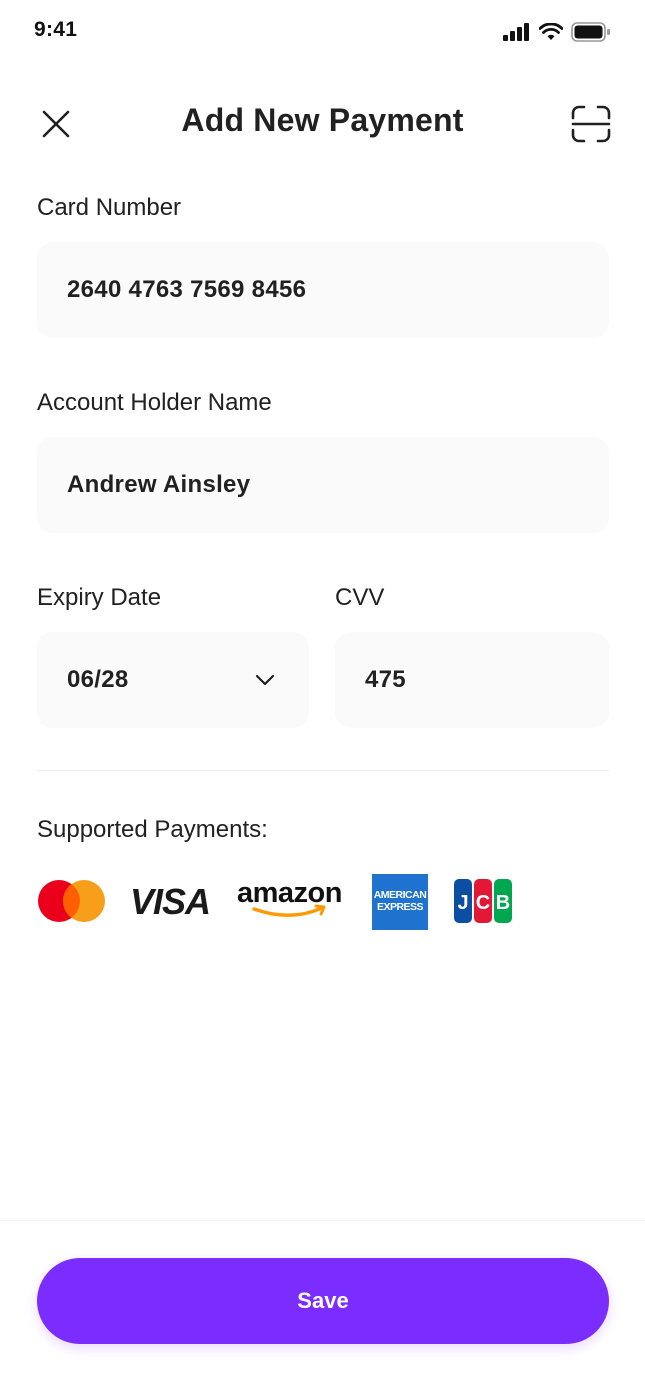  What do you see at coordinates (323, 770) in the screenshot?
I see `divider` at bounding box center [323, 770].